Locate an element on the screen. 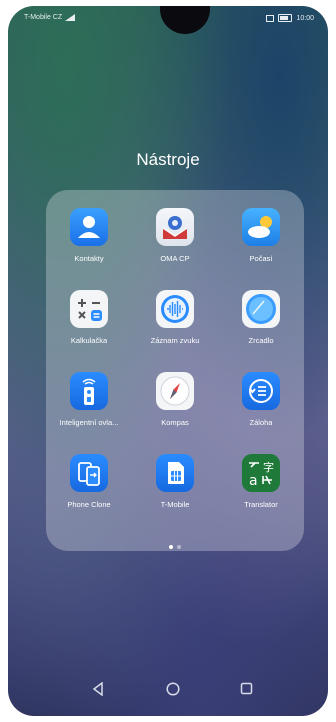  app-label: OMA CP is located at coordinates (175, 258).